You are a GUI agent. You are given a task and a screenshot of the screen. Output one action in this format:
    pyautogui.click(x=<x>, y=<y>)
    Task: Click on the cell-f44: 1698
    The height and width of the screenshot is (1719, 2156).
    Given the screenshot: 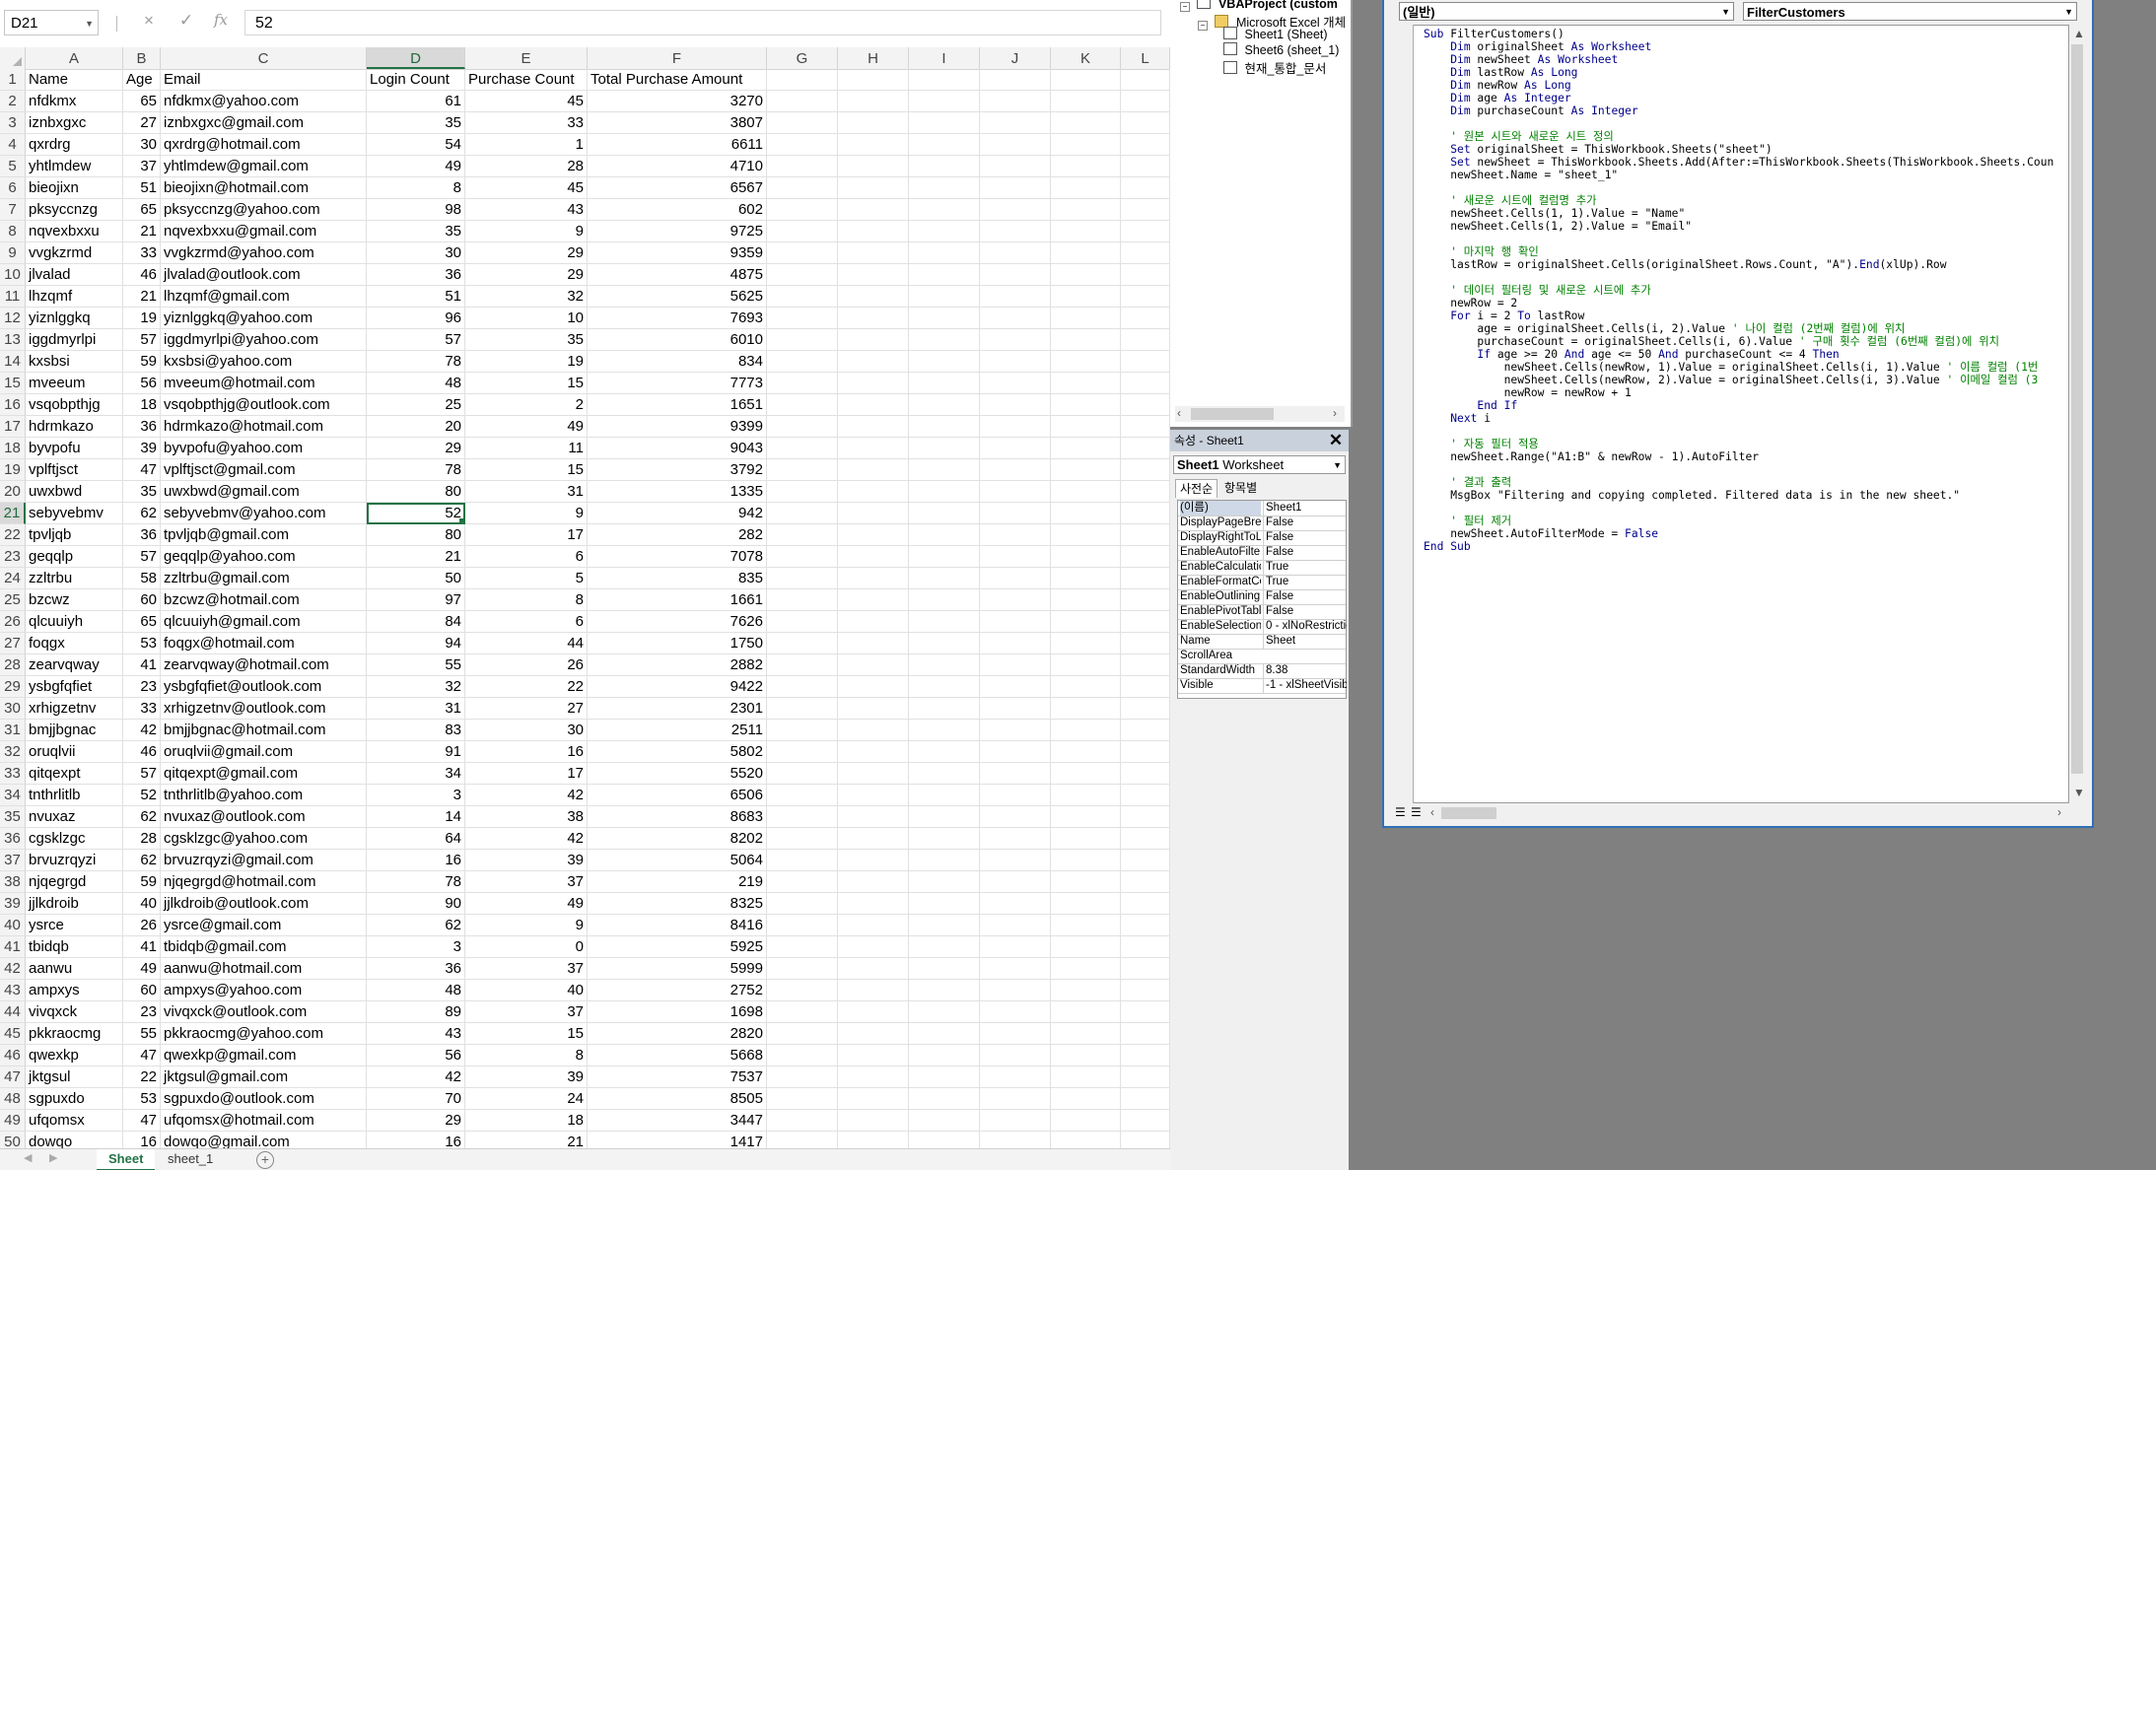 What is the action you would take?
    pyautogui.click(x=677, y=1012)
    